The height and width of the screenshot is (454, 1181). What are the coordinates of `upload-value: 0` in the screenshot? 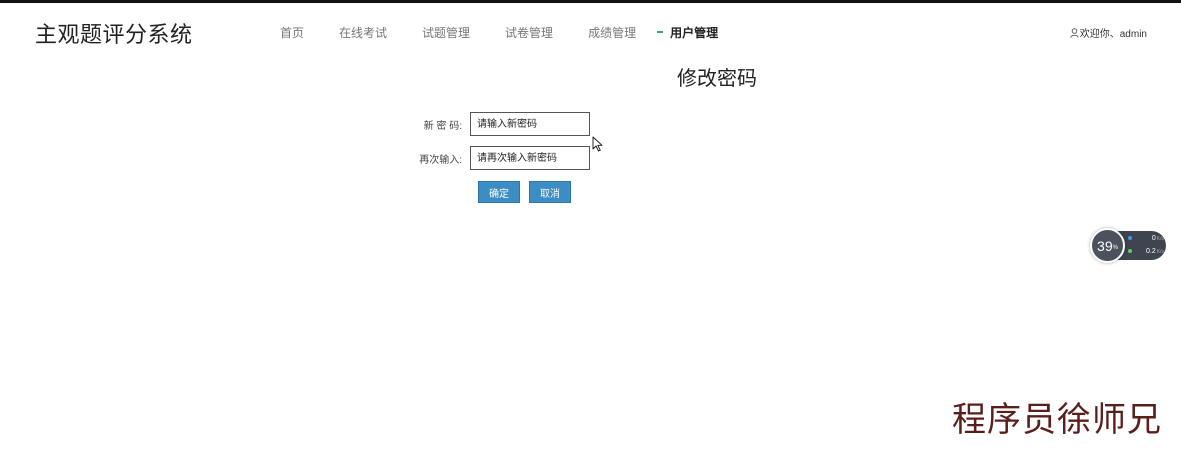 It's located at (1153, 238).